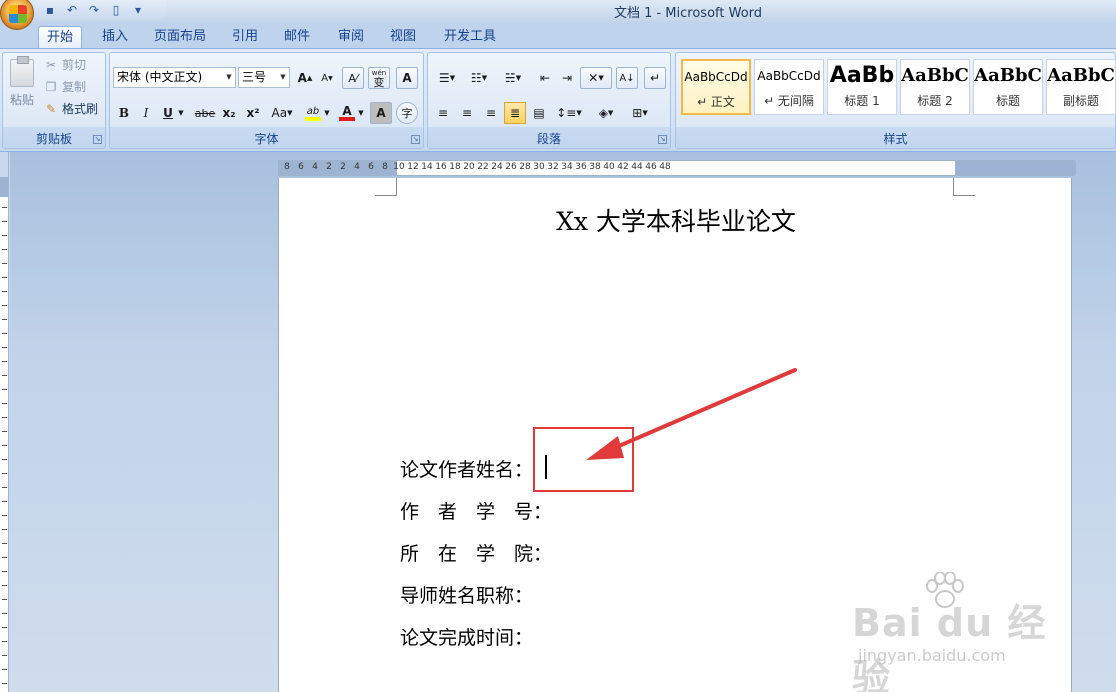 The image size is (1116, 692). What do you see at coordinates (18, 14) in the screenshot?
I see `office-logo-icon` at bounding box center [18, 14].